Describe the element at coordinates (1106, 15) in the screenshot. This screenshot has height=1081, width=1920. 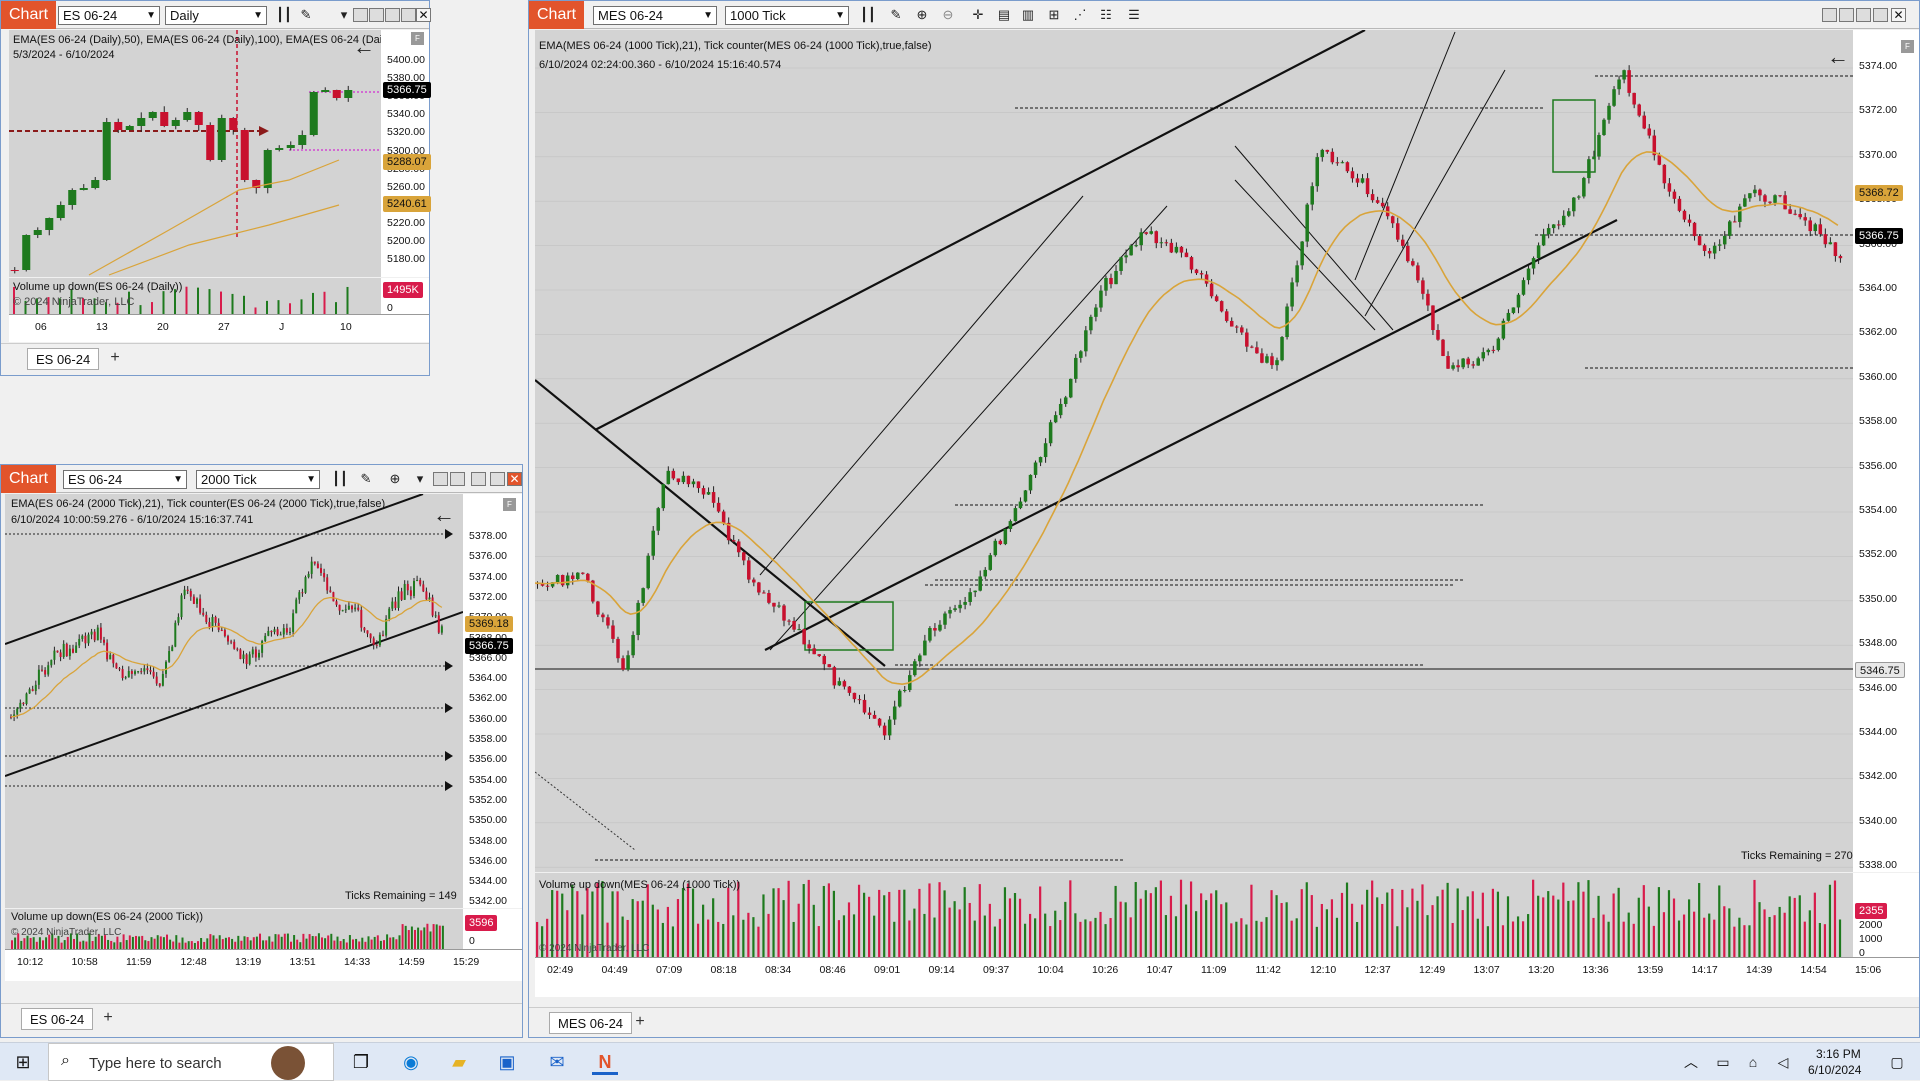
I see `templates-icon: ☷` at that location.